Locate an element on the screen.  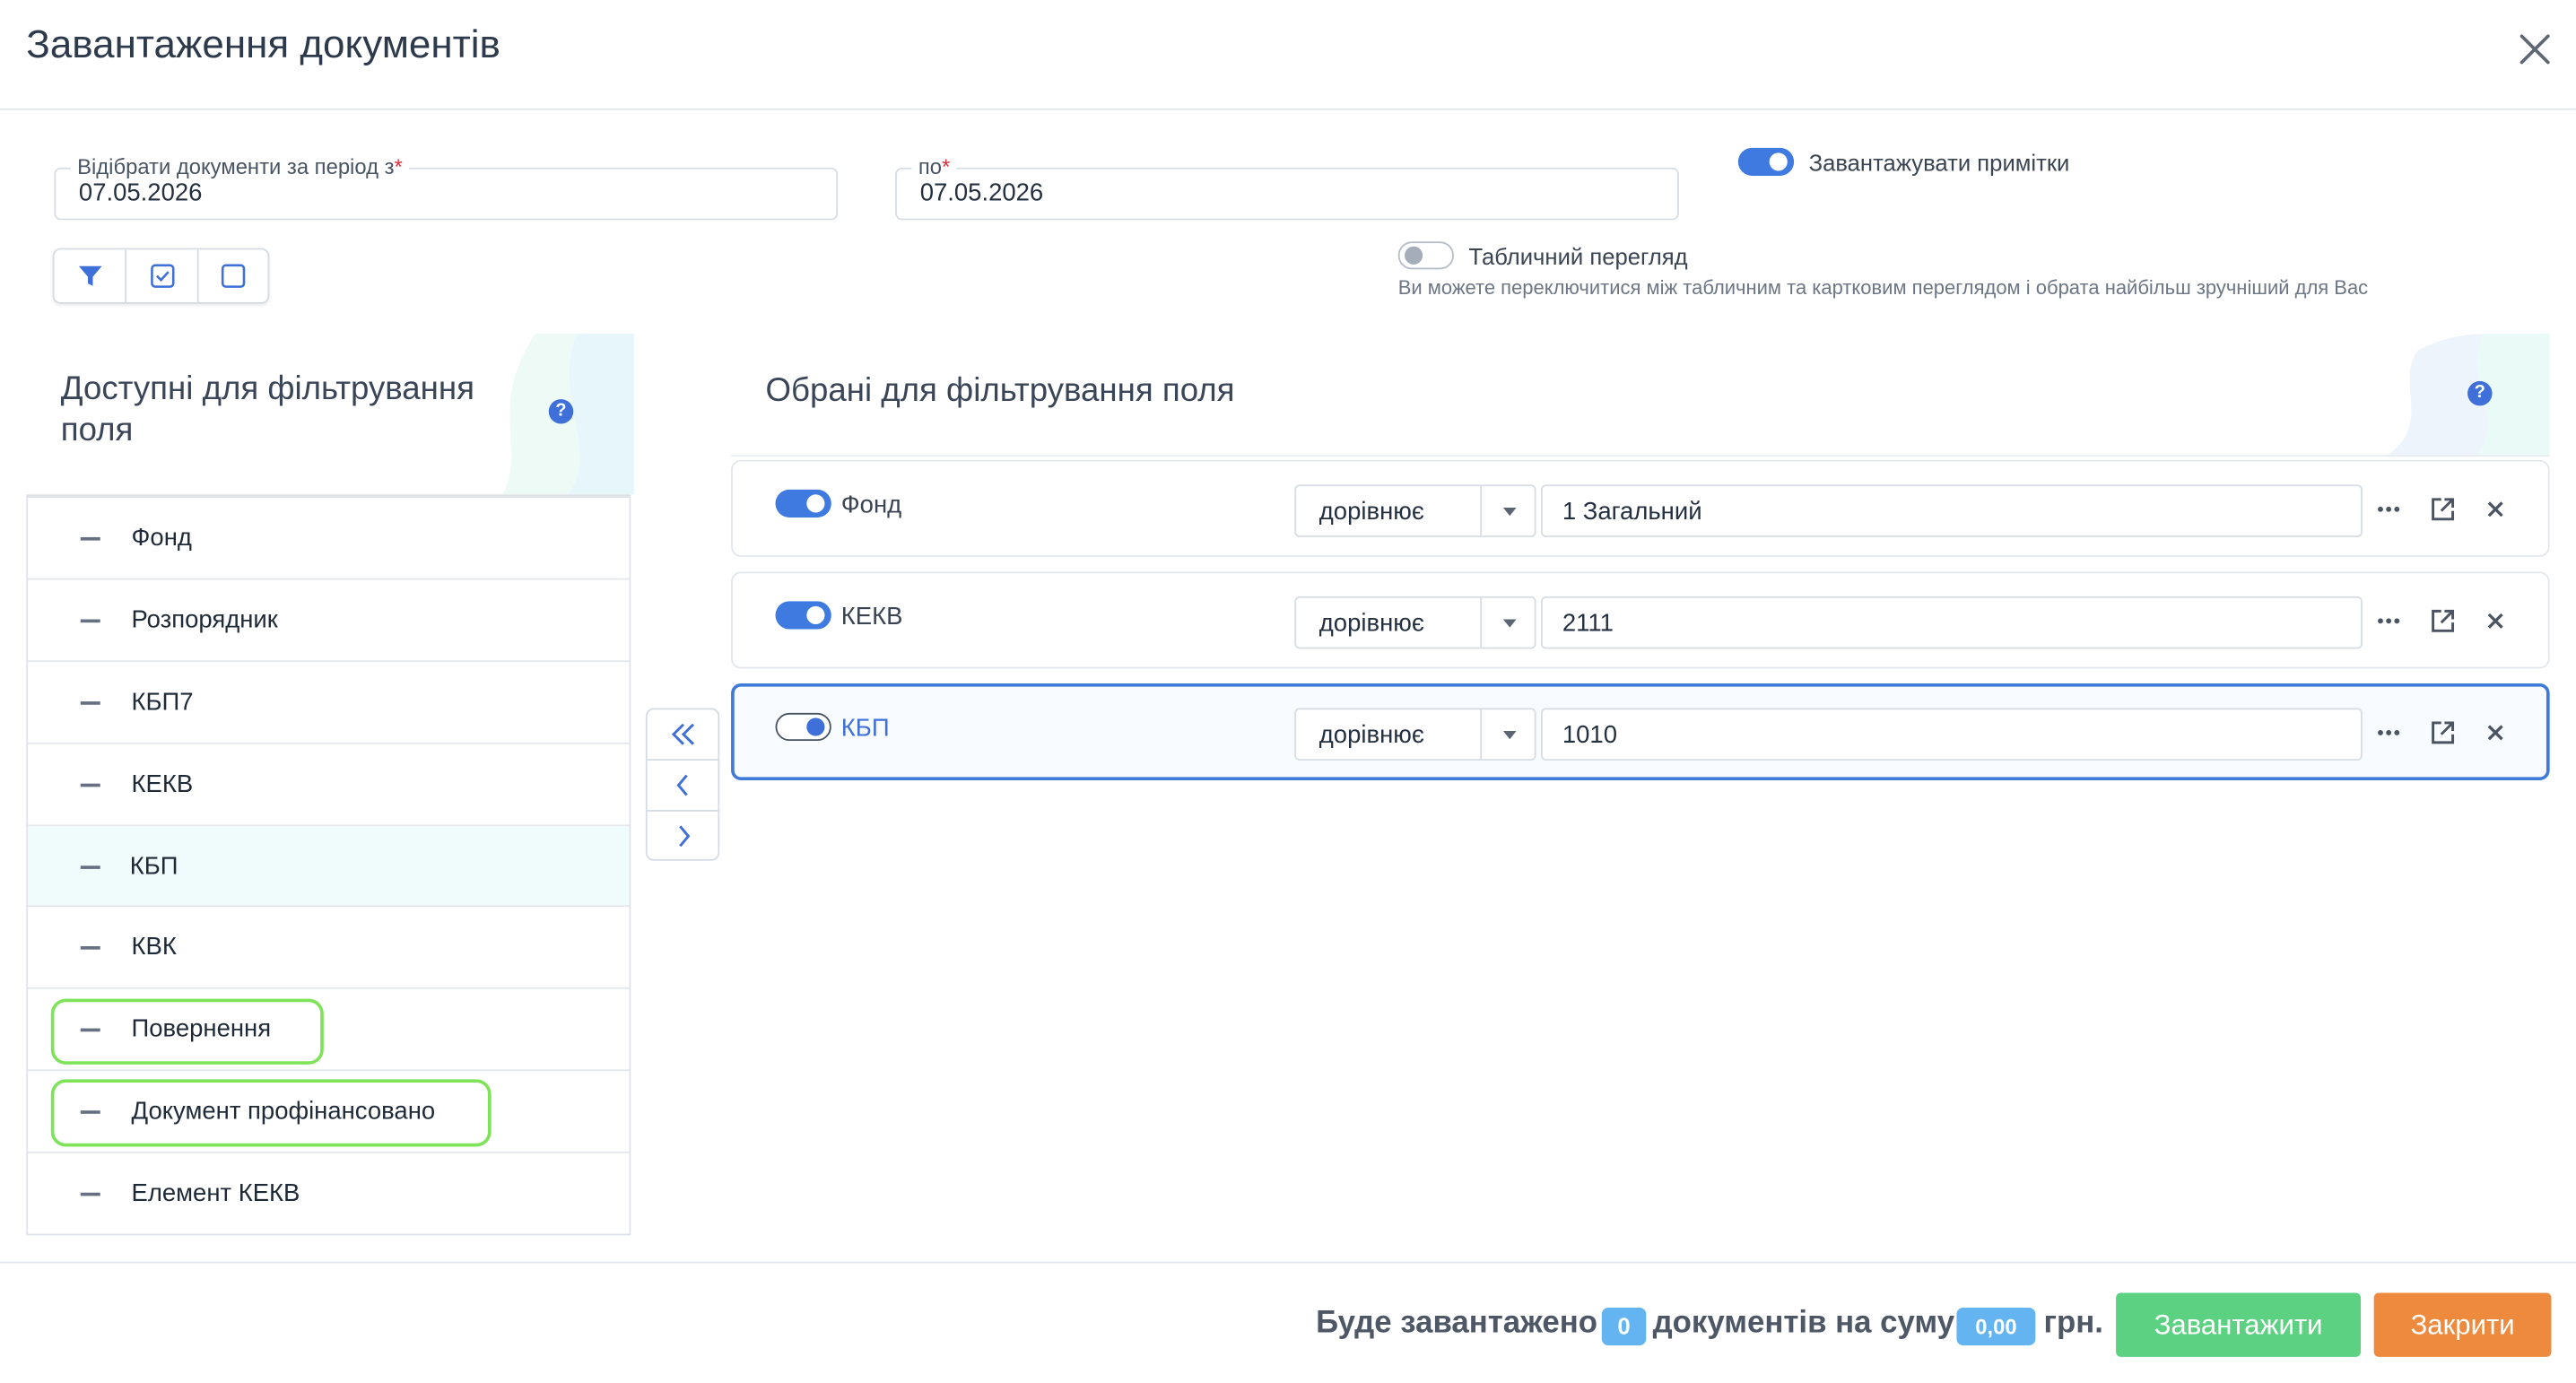
filter-row-fond: Фонд дорівнює 1 Загальний is located at coordinates (1640, 508).